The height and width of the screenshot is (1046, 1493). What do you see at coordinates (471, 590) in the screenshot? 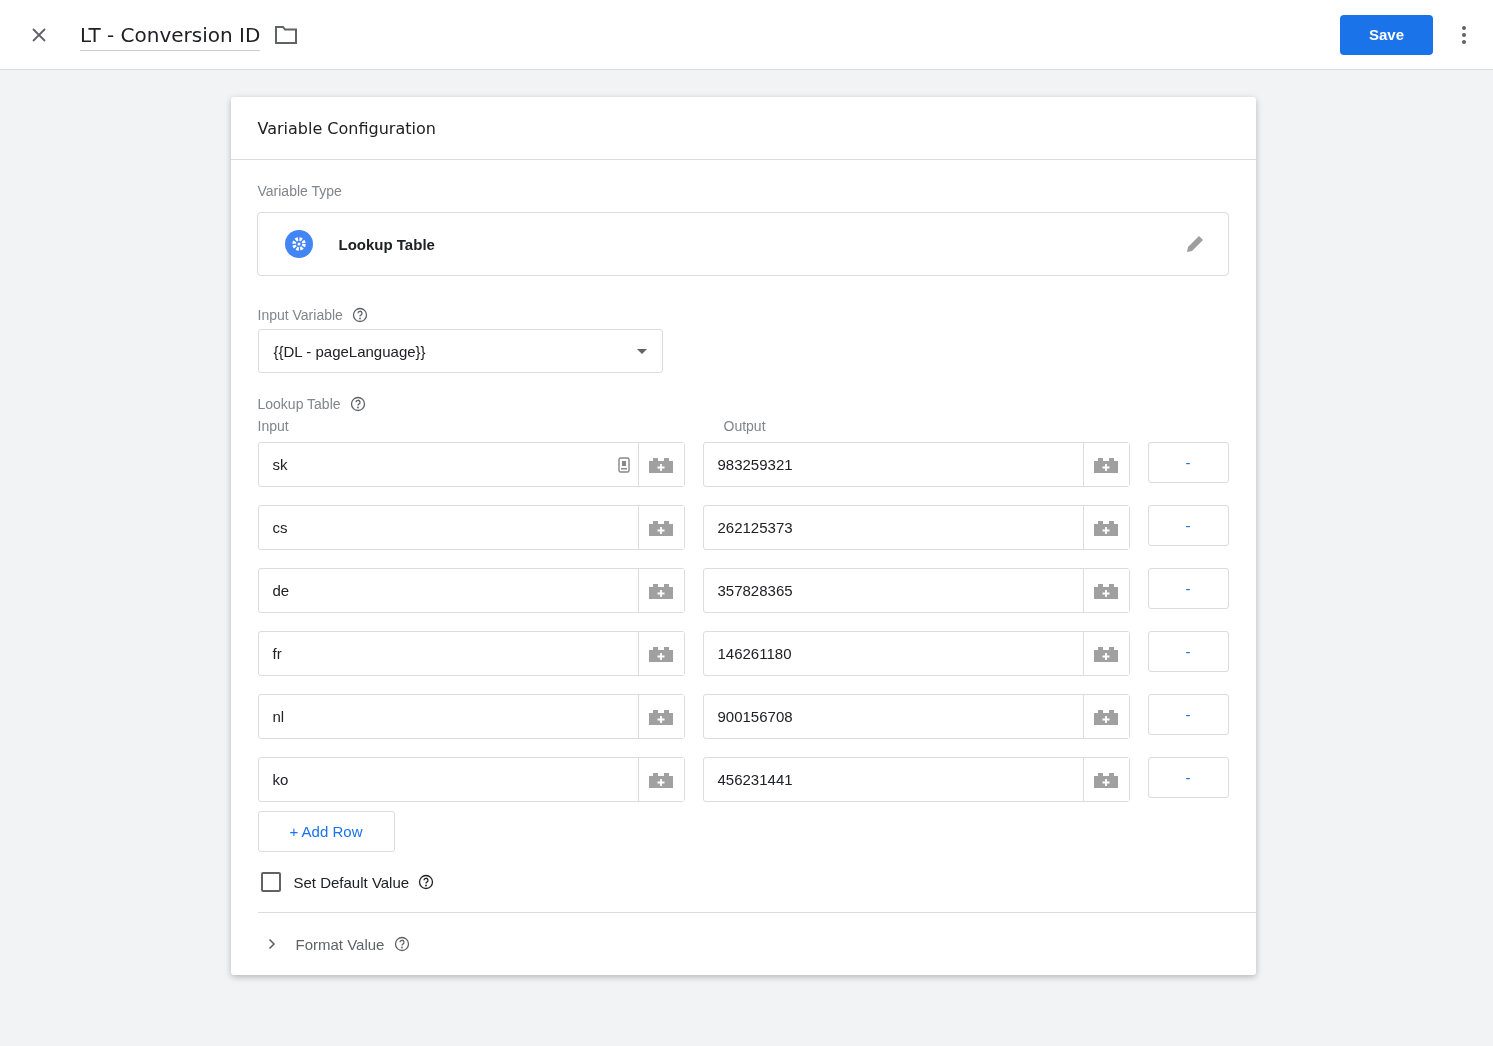
I see `input-field: de` at bounding box center [471, 590].